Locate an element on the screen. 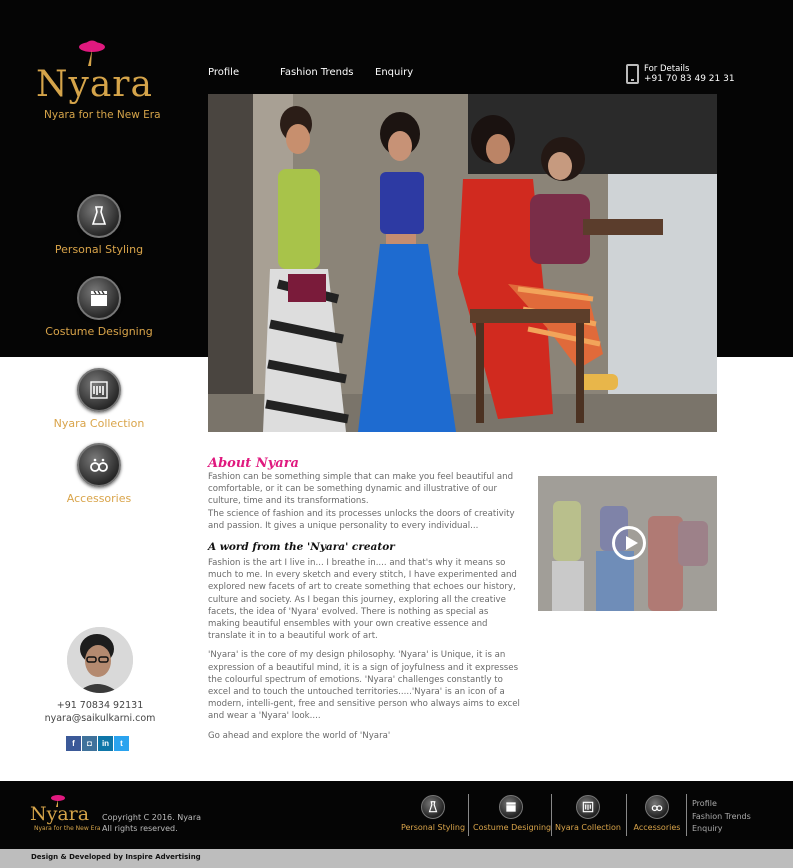 The height and width of the screenshot is (868, 793). footer-nyara-collection: Nyara Collection is located at coordinates (588, 813).